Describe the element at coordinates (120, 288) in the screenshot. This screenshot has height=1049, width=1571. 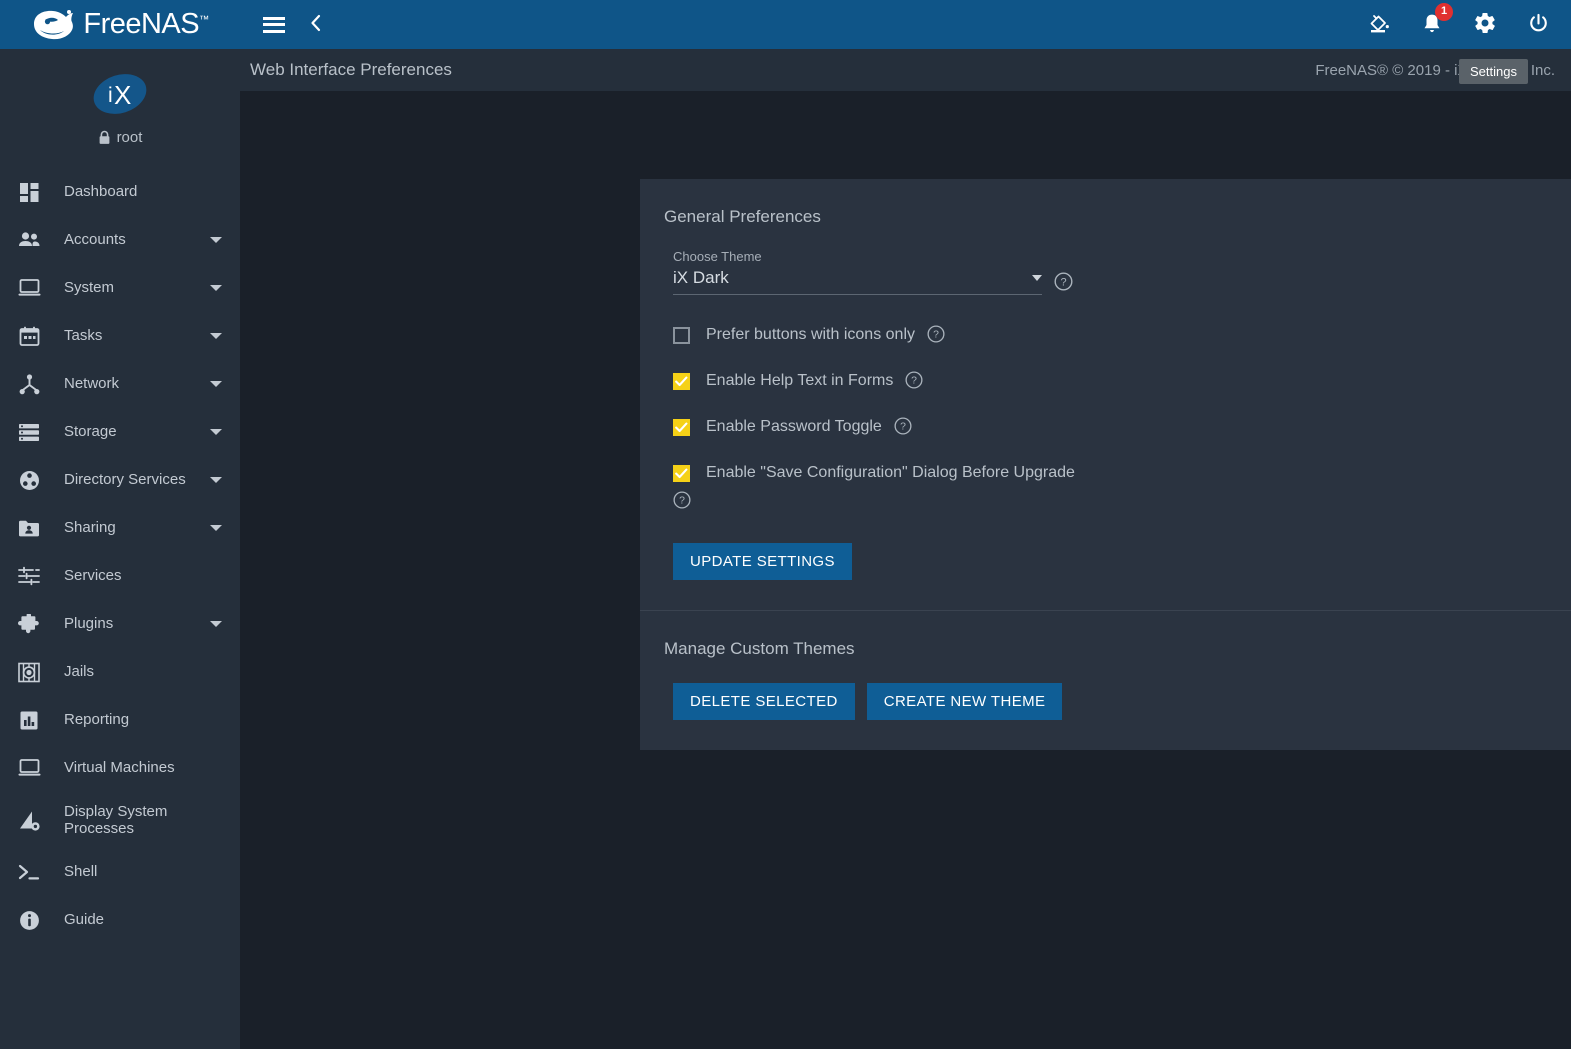
I see `sidebar-item-system: System` at that location.